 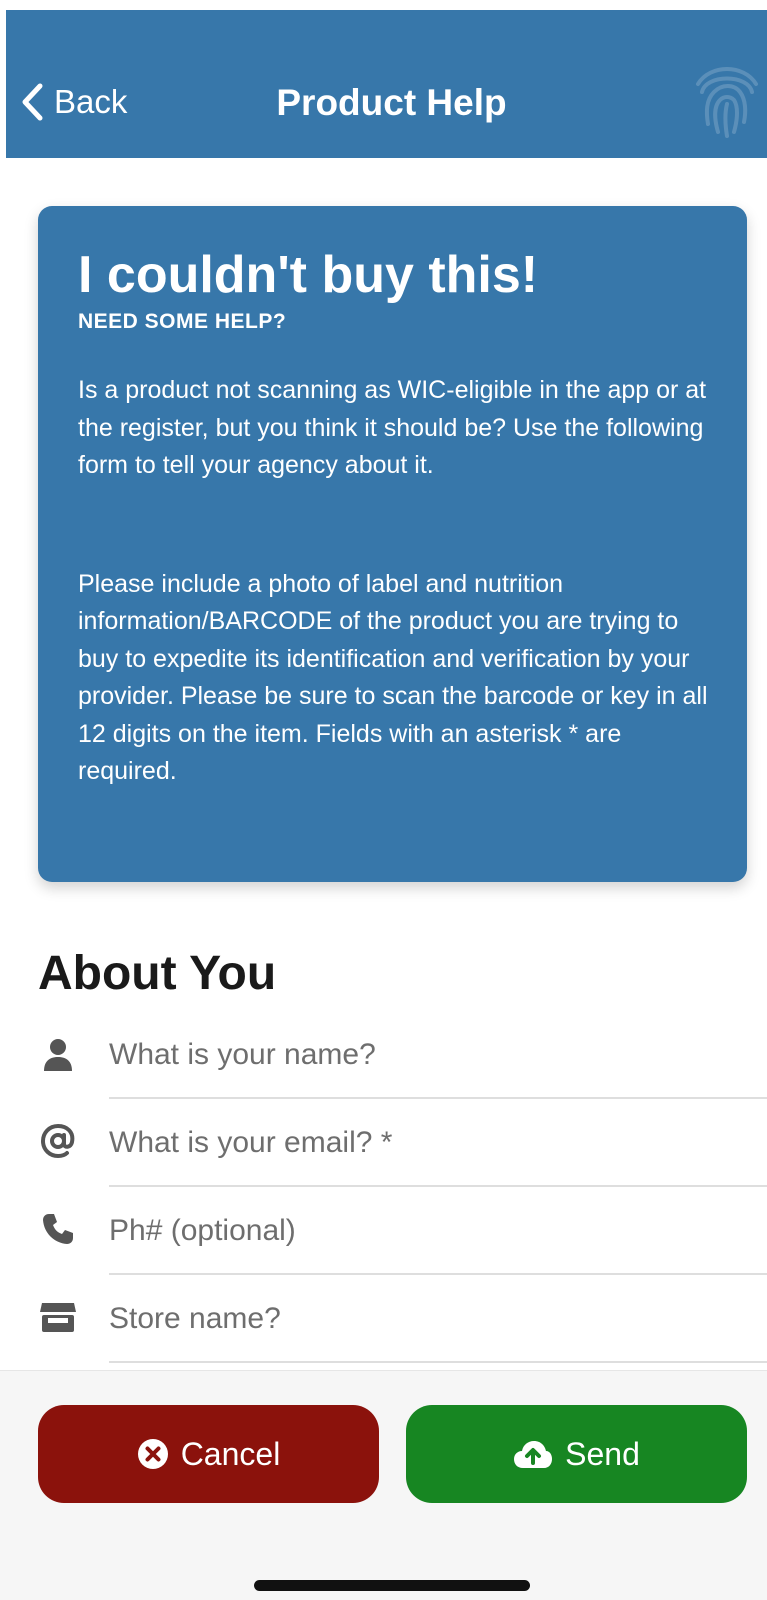 What do you see at coordinates (157, 973) in the screenshot?
I see `section-title-about-you: About You` at bounding box center [157, 973].